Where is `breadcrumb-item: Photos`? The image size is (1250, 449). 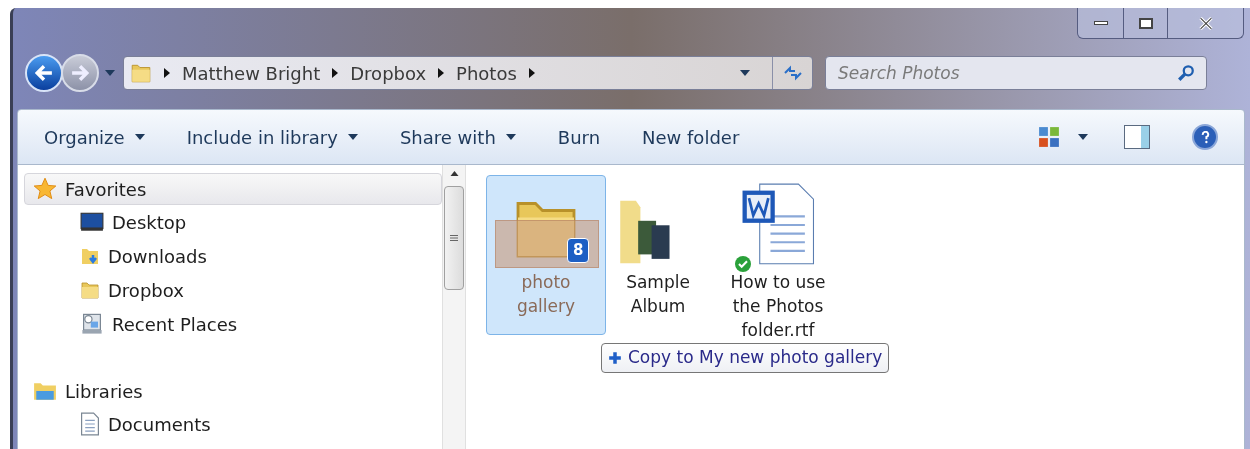 breadcrumb-item: Photos is located at coordinates (486, 73).